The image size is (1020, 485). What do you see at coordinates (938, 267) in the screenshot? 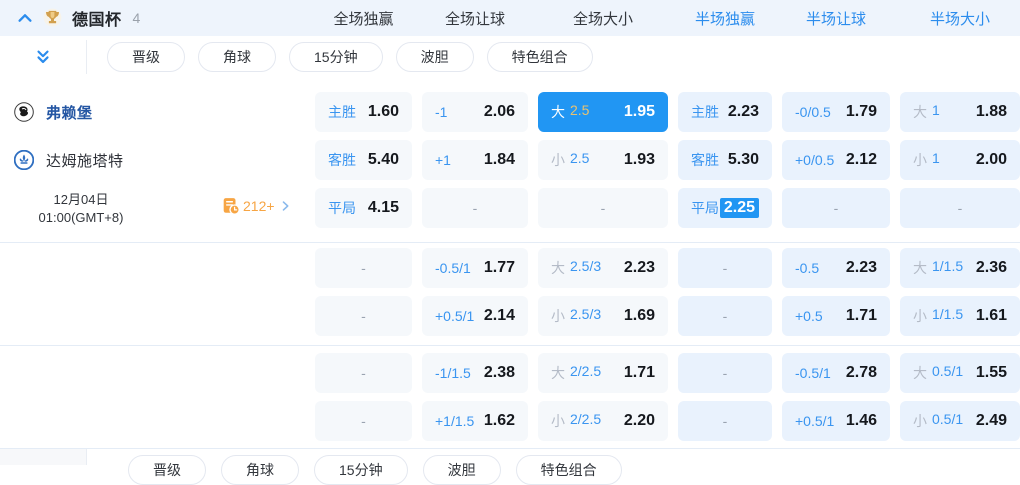
I see `bet-label: 大 1/1.5` at bounding box center [938, 267].